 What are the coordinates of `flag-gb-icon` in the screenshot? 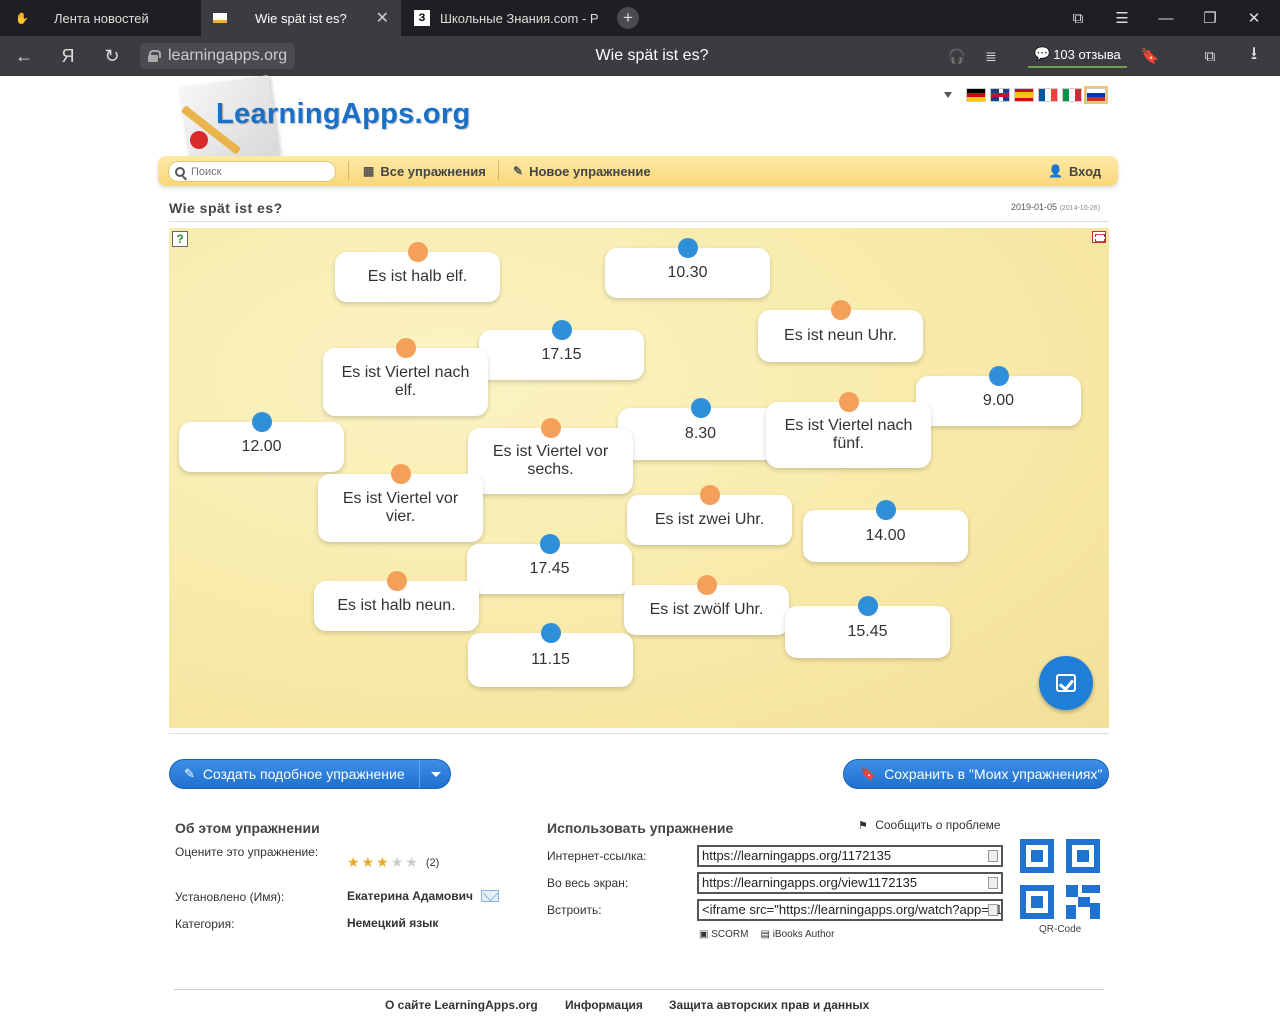 It's located at (1000, 95).